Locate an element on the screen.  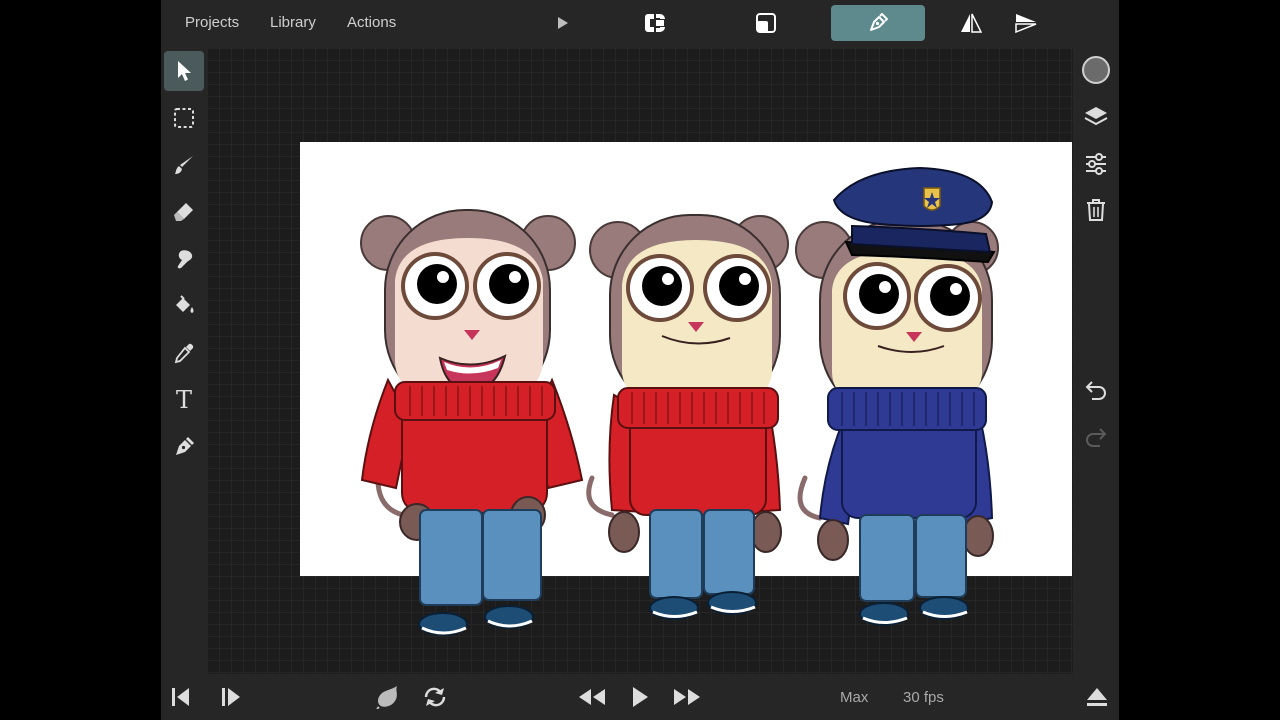
brush-icon is located at coordinates (184, 165).